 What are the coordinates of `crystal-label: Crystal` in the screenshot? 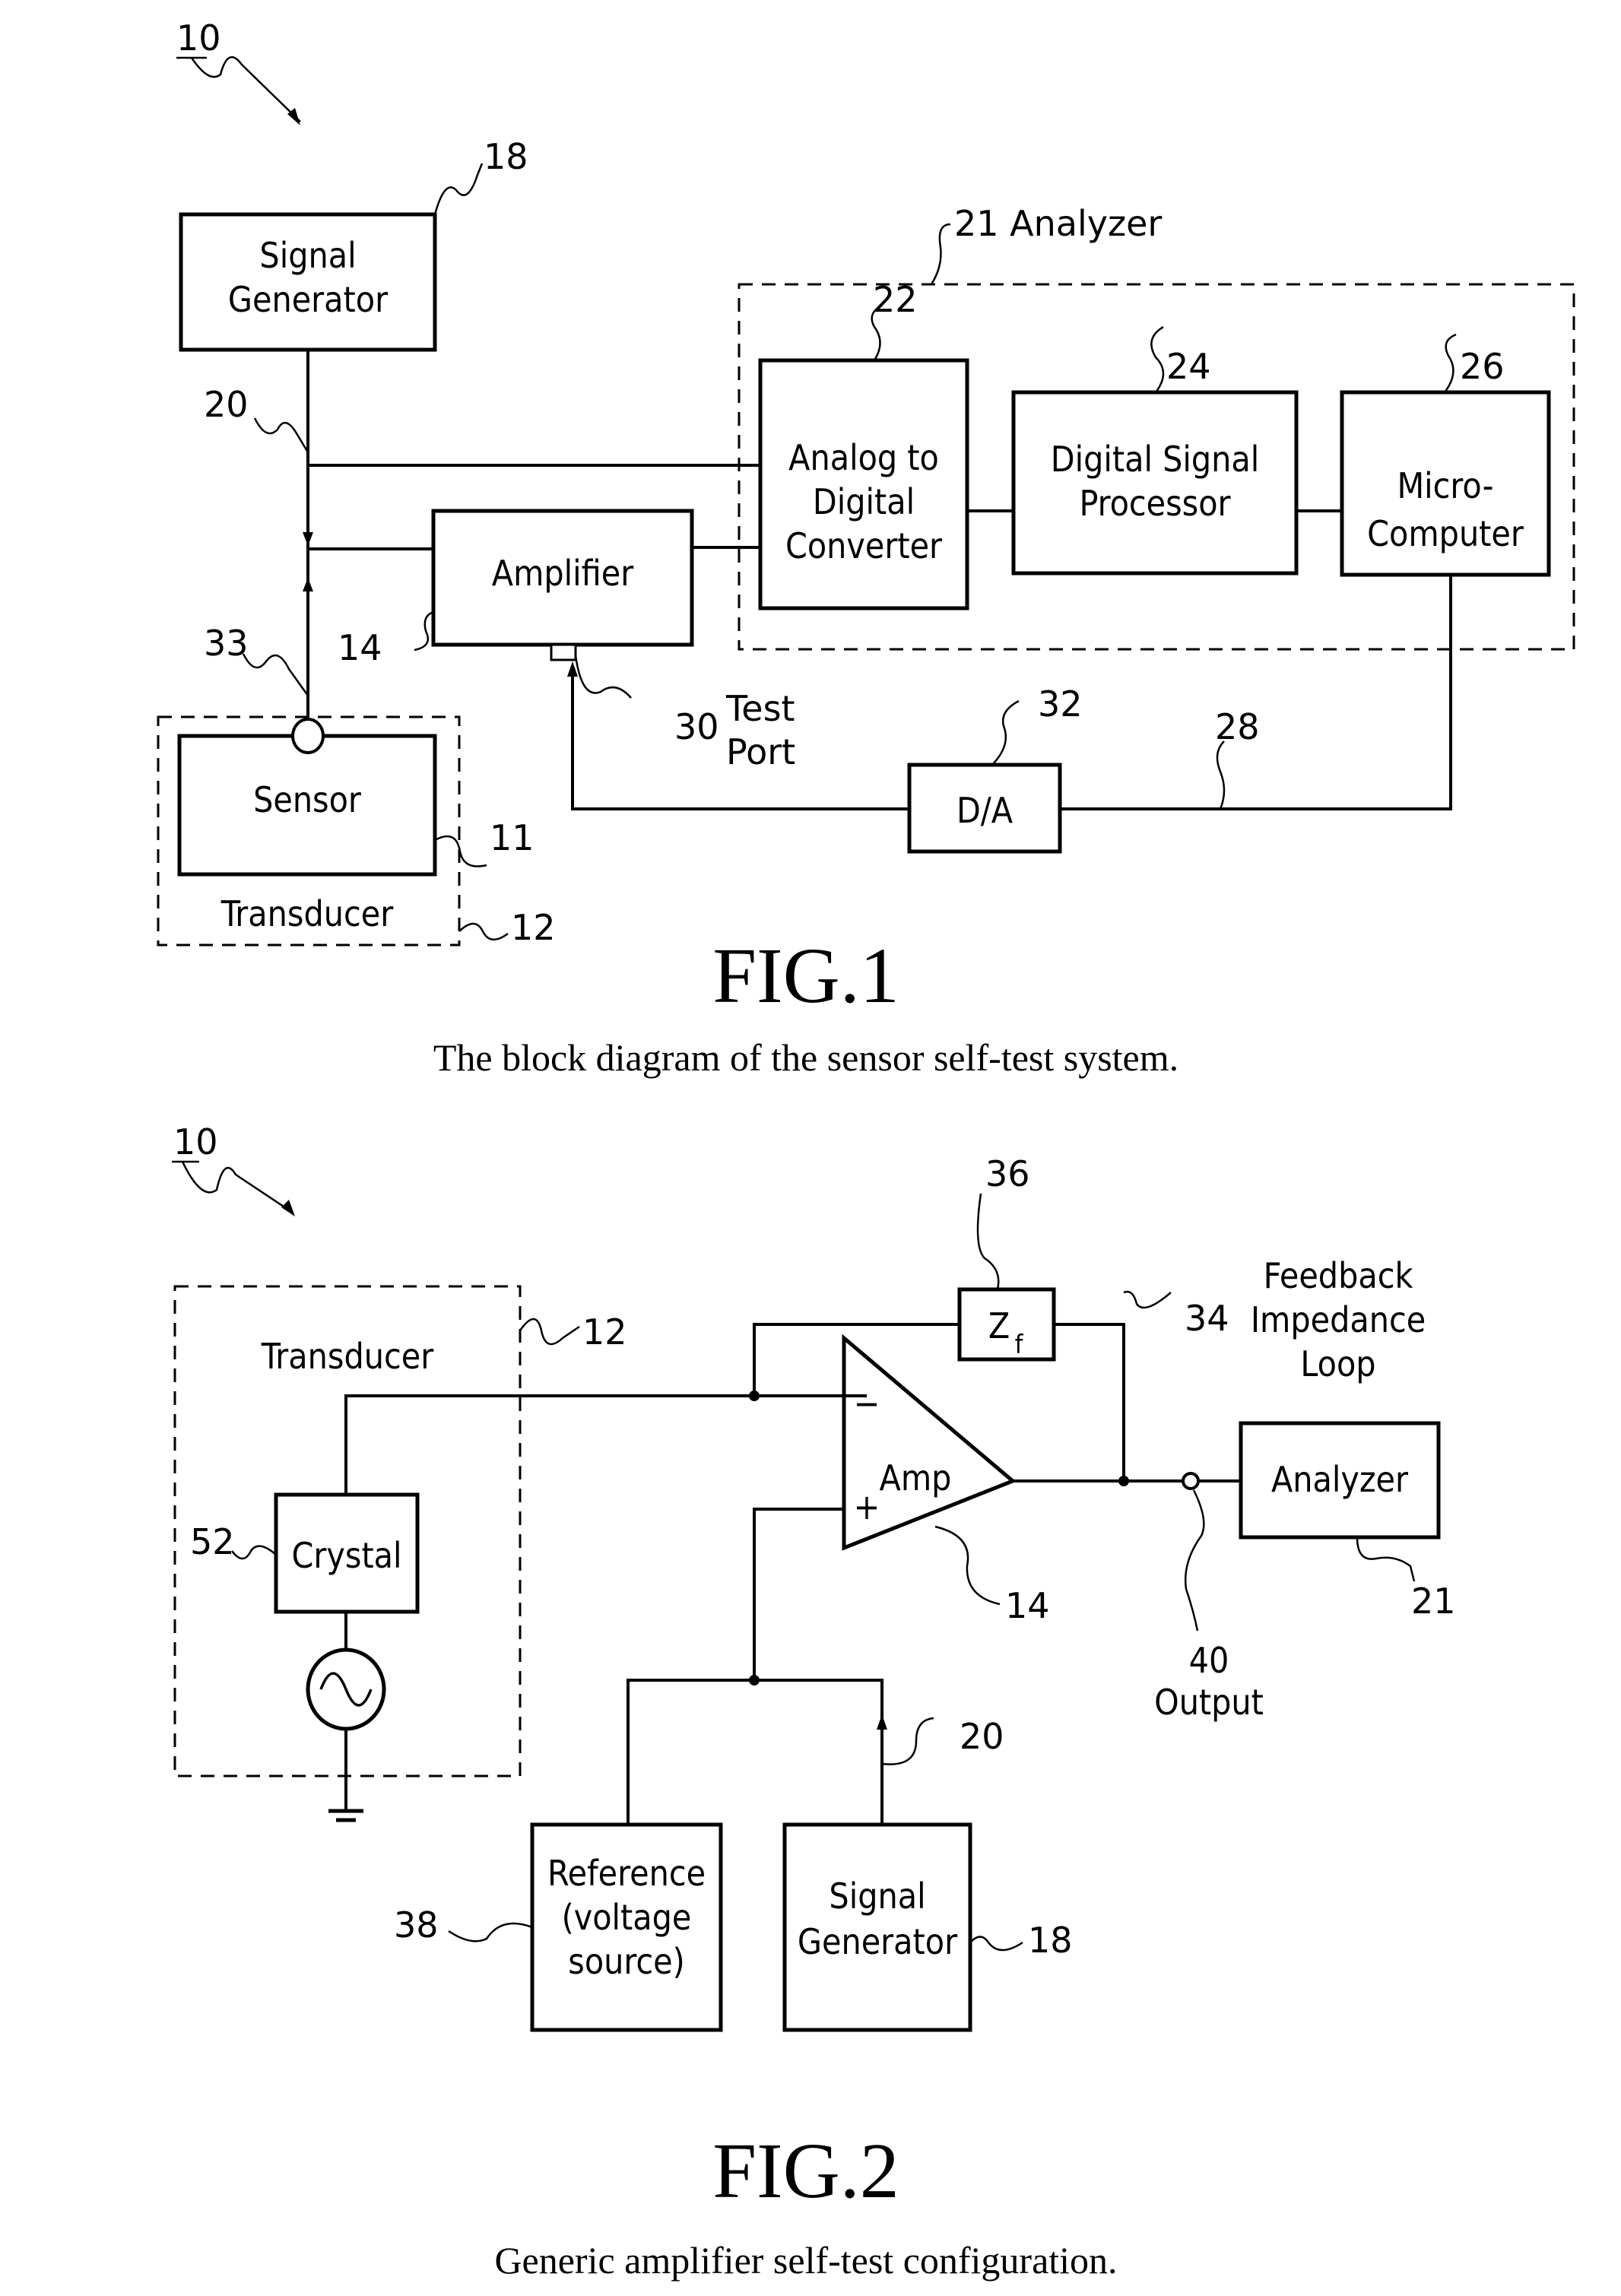 It's located at (346, 1555).